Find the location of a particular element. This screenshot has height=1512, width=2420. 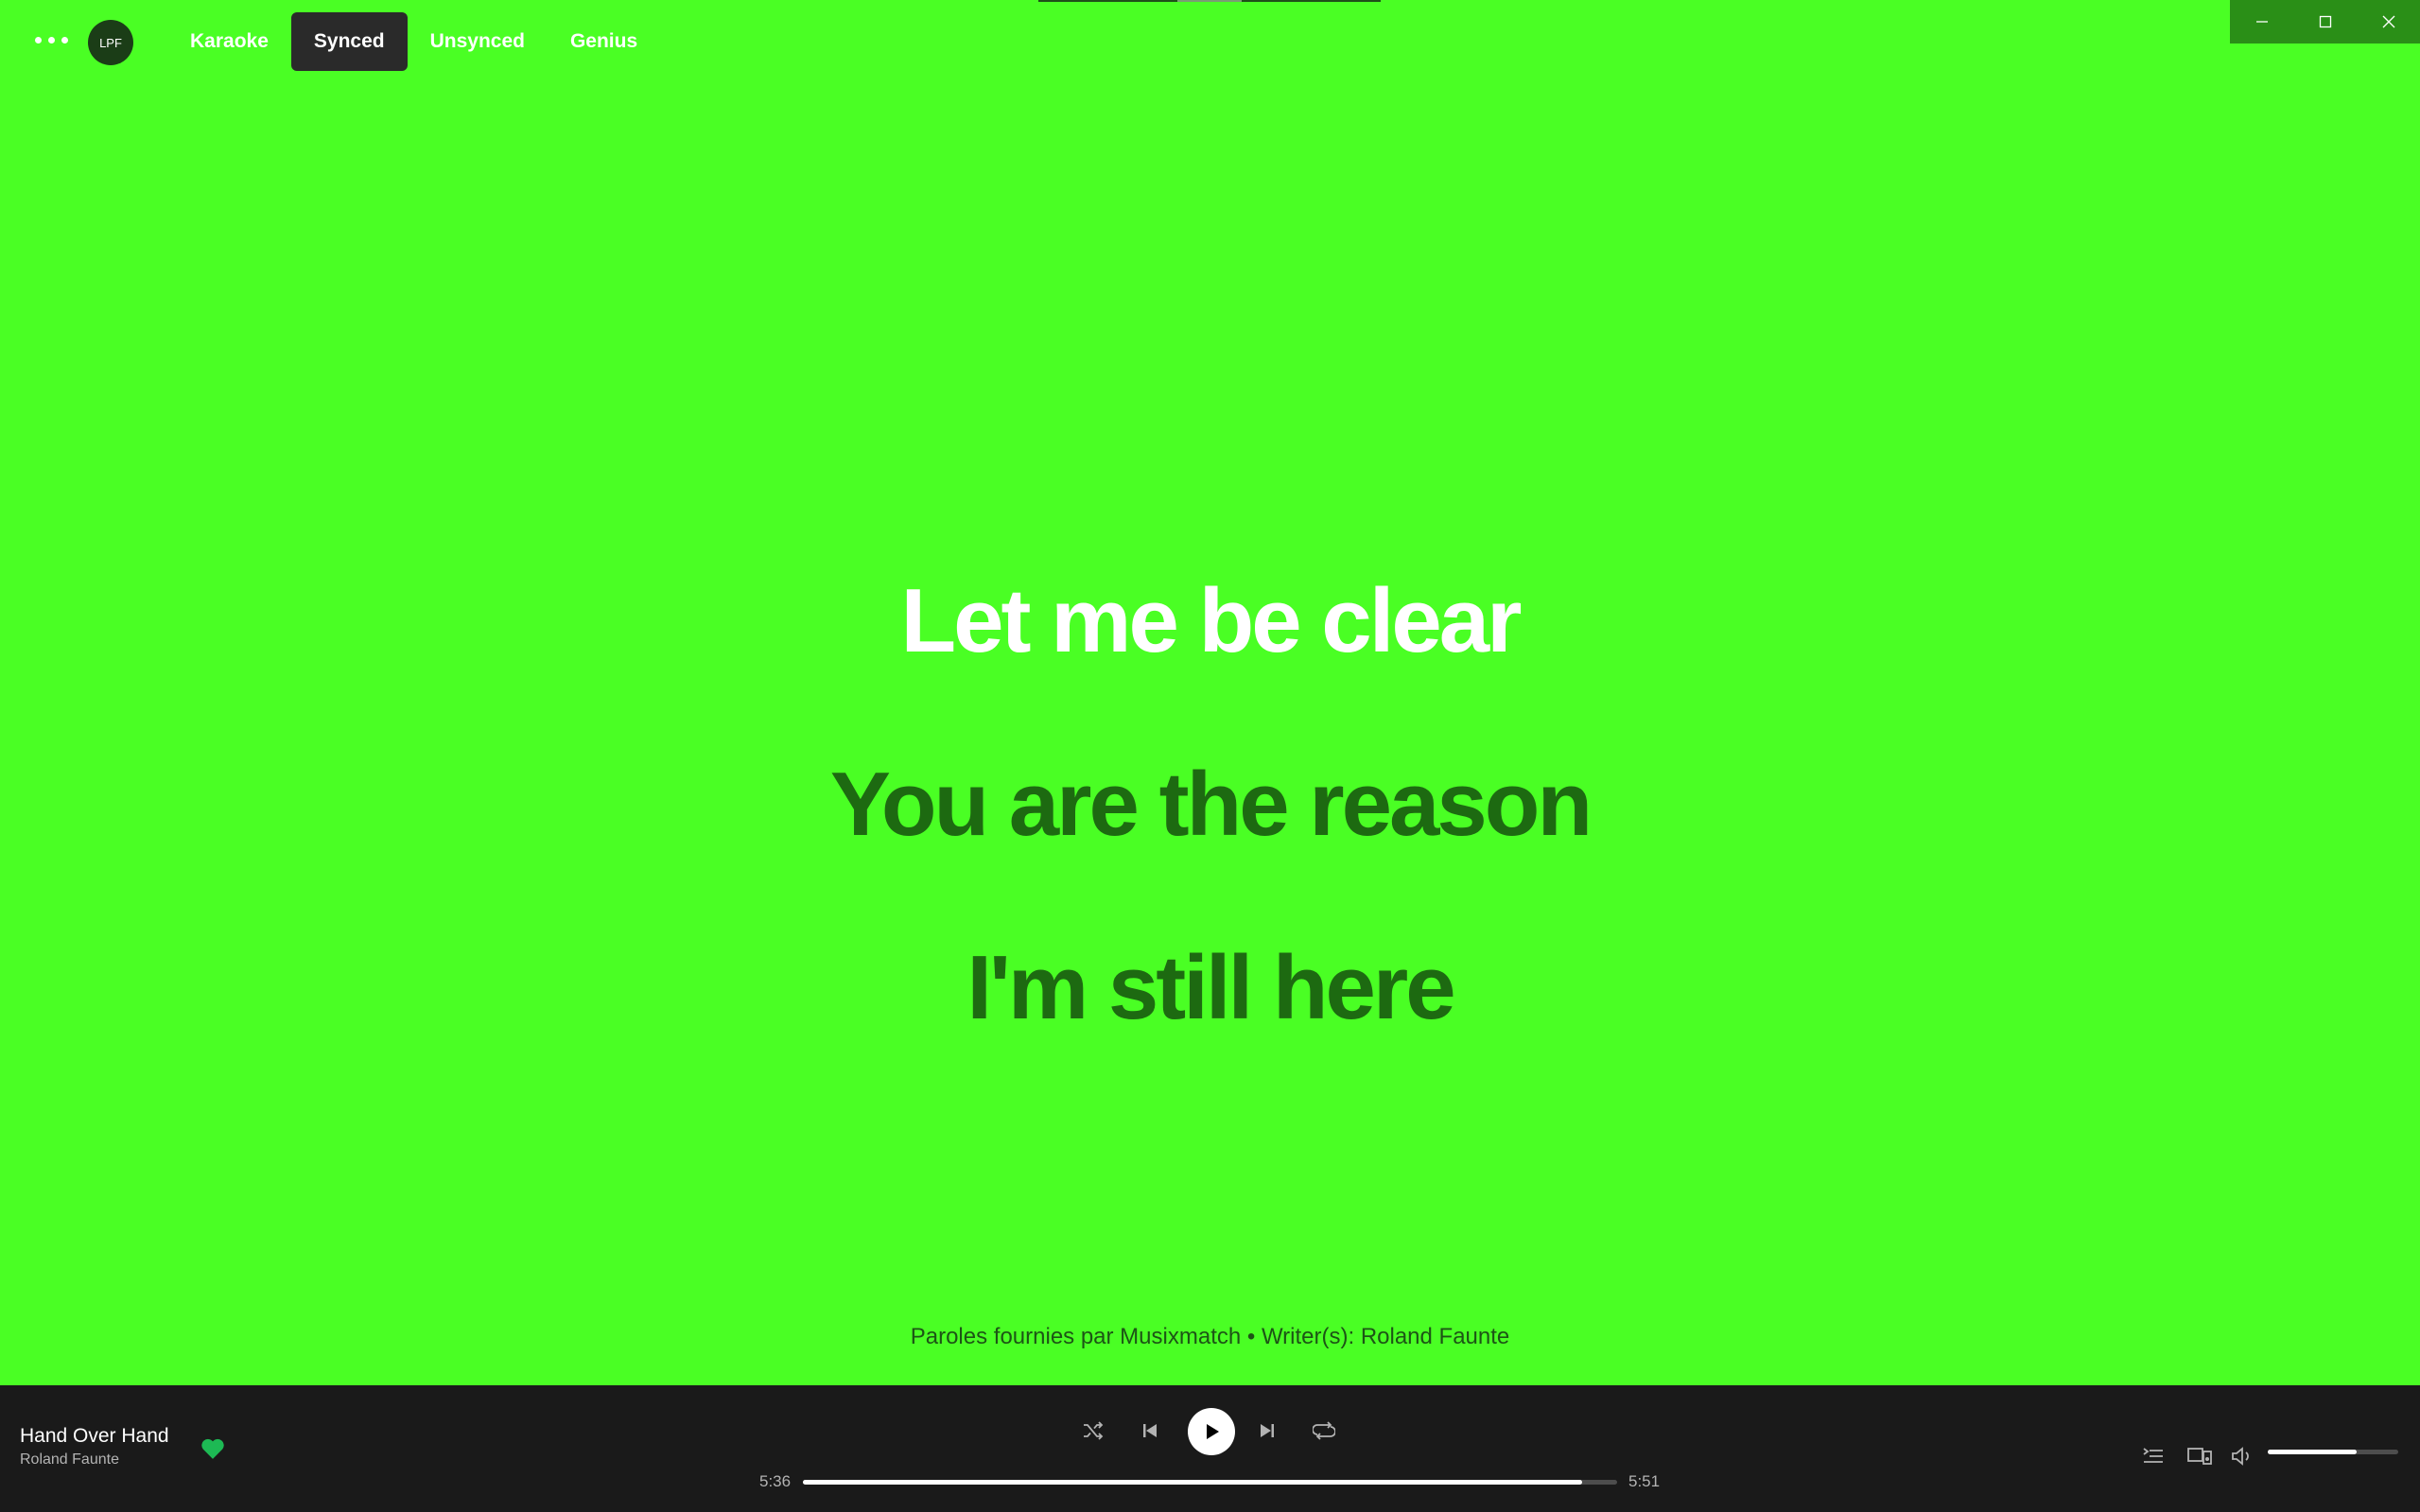

heart-icon is located at coordinates (213, 1448).